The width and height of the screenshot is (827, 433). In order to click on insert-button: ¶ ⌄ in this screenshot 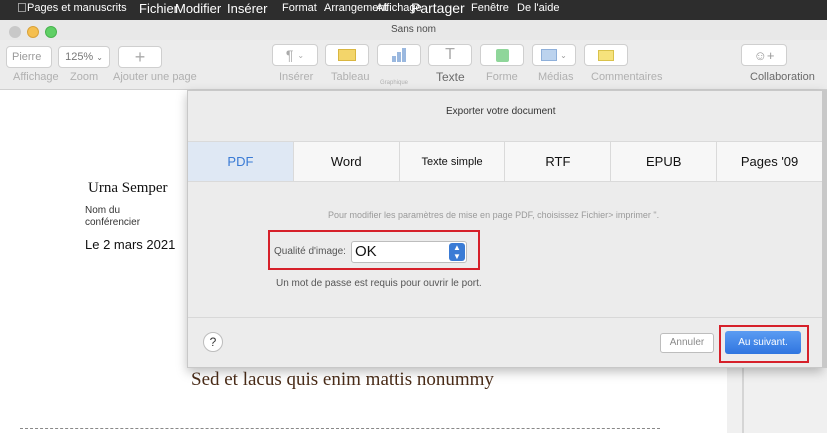, I will do `click(295, 55)`.